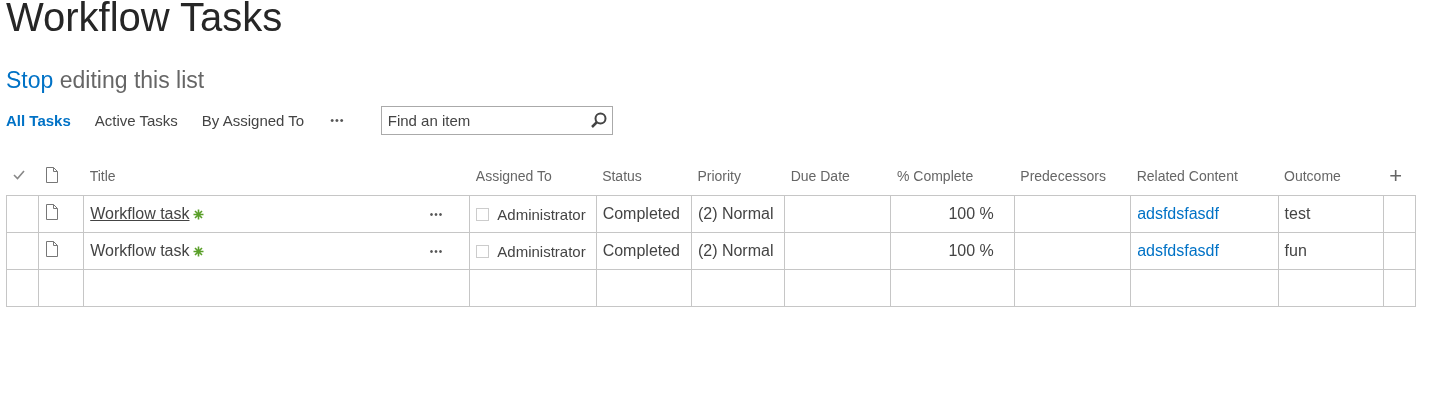  Describe the element at coordinates (30, 80) in the screenshot. I see `stop-editing-link: Stop` at that location.